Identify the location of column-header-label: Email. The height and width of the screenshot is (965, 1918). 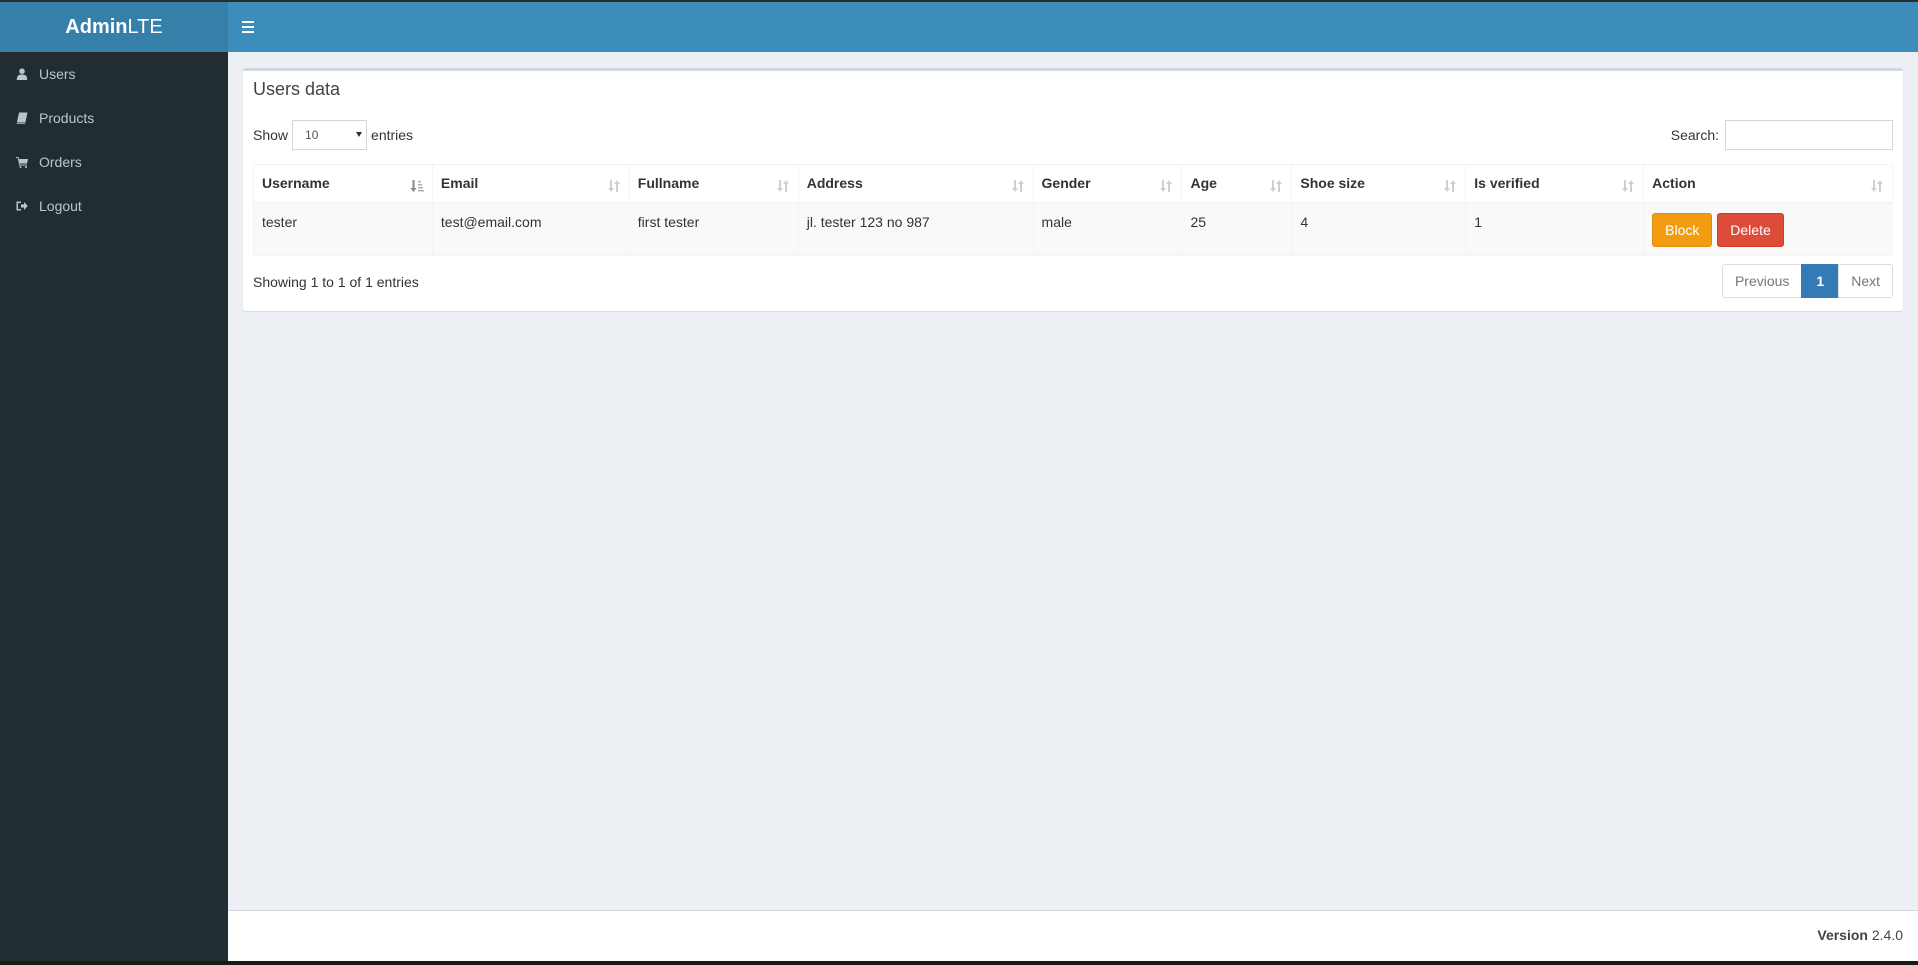
(459, 183).